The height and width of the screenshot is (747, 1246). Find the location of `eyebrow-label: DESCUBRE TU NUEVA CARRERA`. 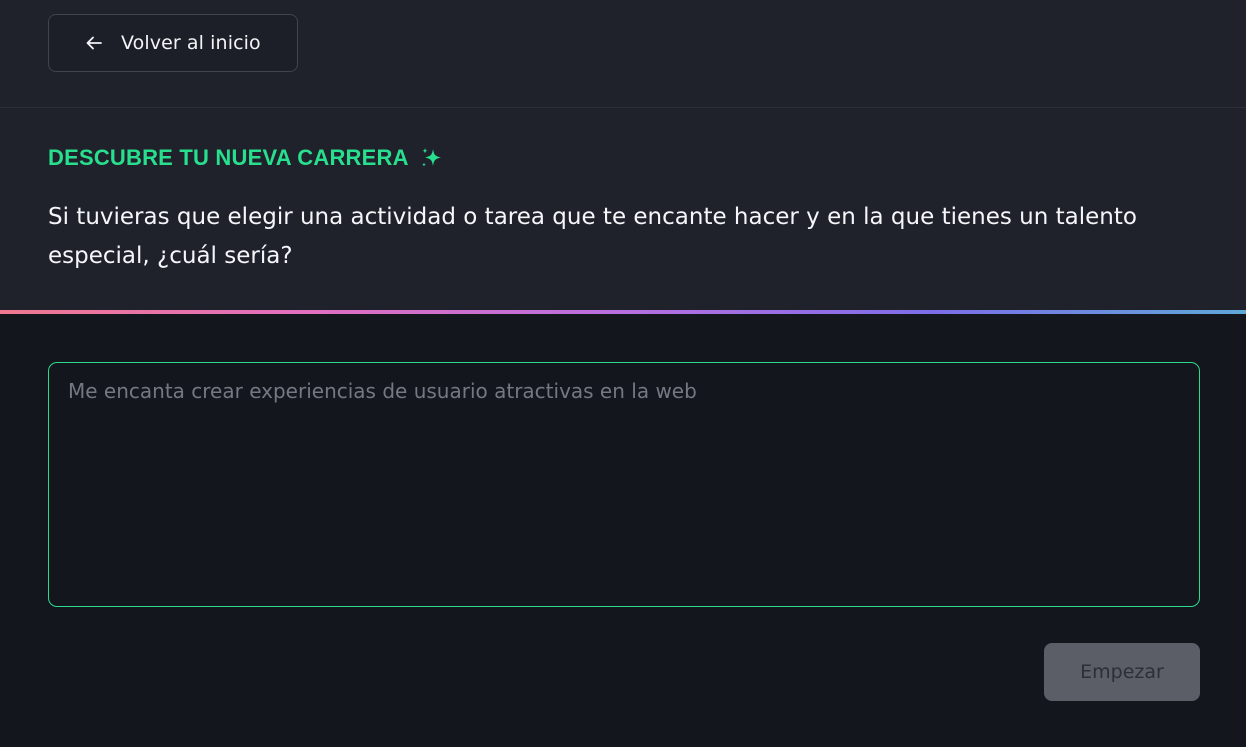

eyebrow-label: DESCUBRE TU NUEVA CARRERA is located at coordinates (228, 157).